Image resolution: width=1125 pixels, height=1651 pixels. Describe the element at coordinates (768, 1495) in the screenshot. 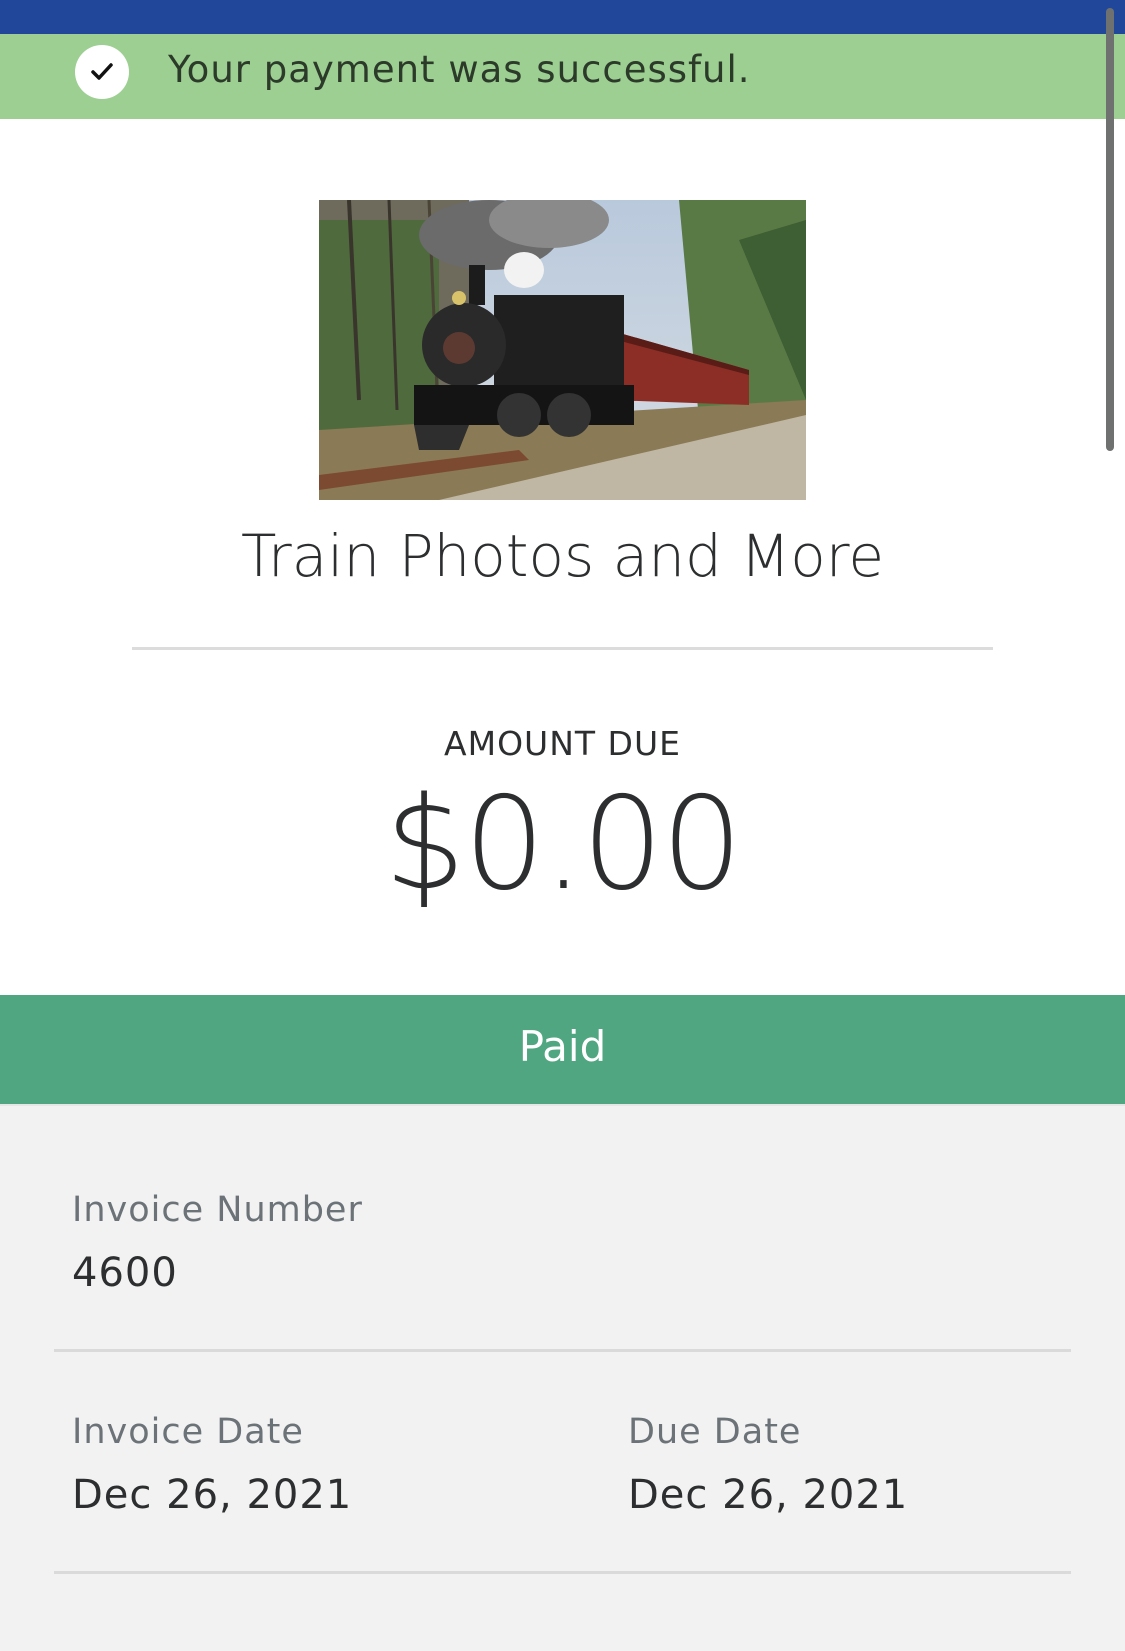

I see `due-date-value: Dec 26, 2021` at that location.